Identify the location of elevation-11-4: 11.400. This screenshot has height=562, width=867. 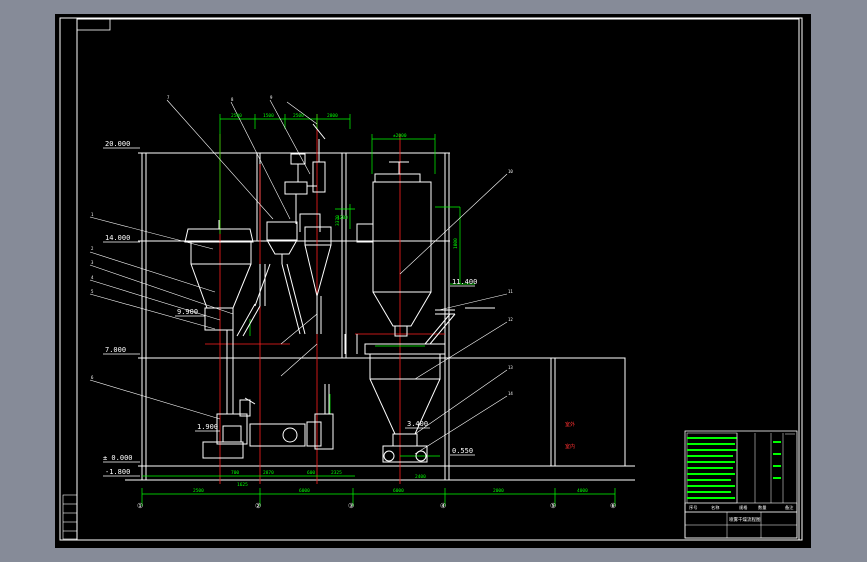
(464, 282).